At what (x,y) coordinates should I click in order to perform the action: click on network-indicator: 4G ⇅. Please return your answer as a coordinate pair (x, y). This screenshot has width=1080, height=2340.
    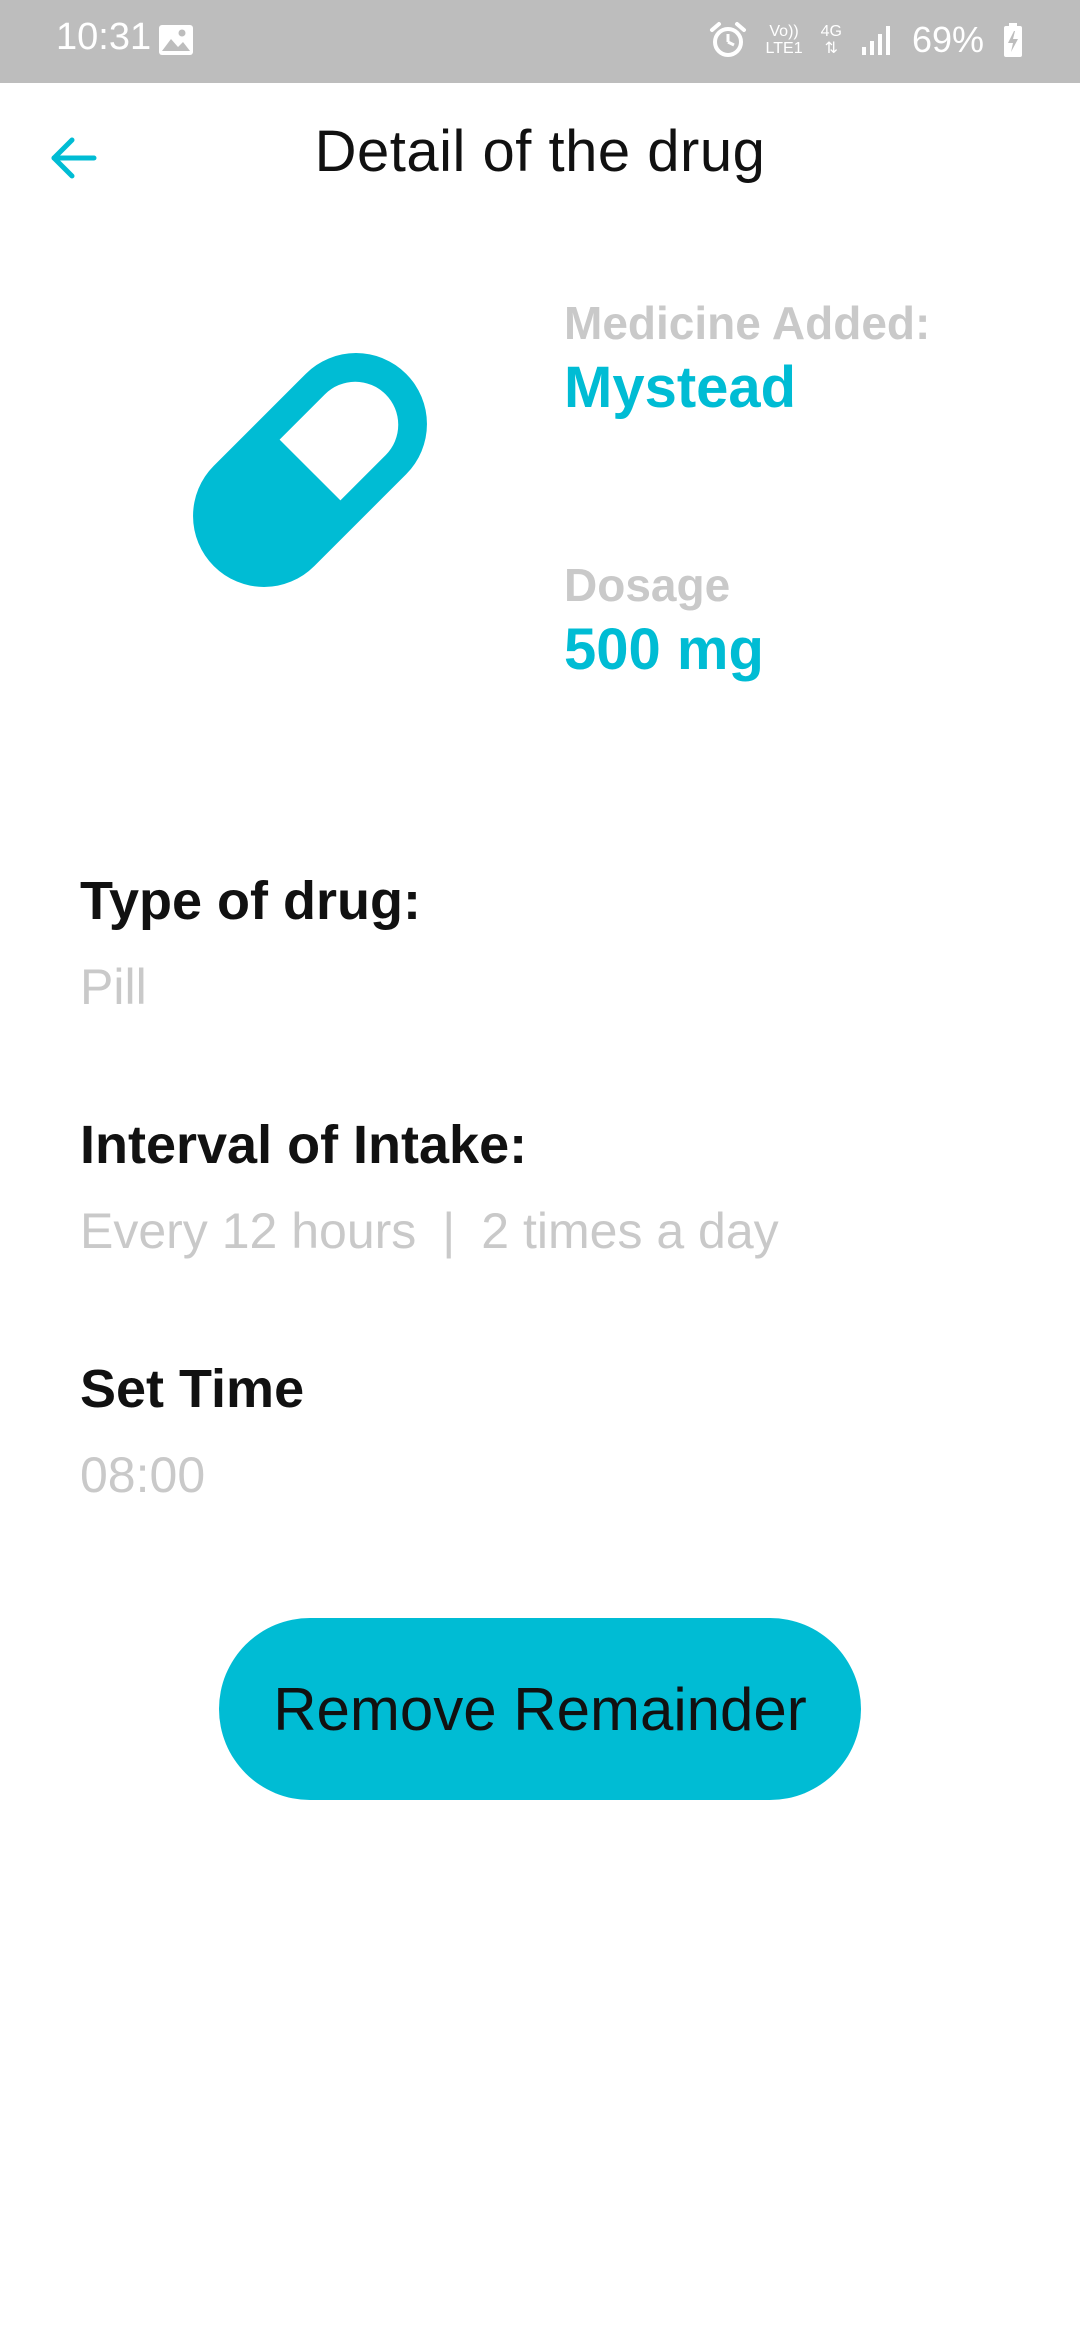
    Looking at the image, I should click on (831, 40).